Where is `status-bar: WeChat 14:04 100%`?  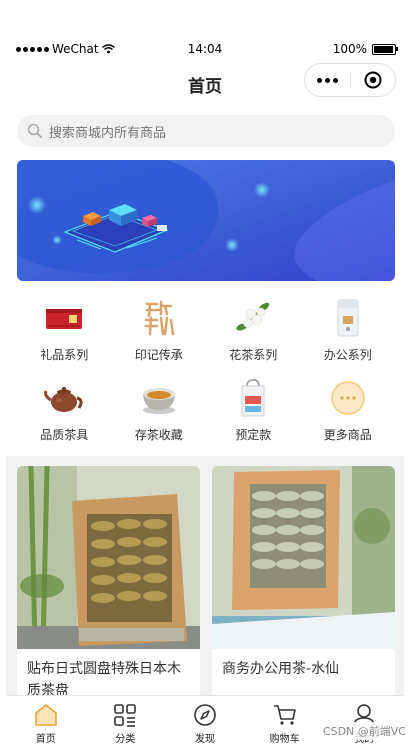
status-bar: WeChat 14:04 100% is located at coordinates (205, 50).